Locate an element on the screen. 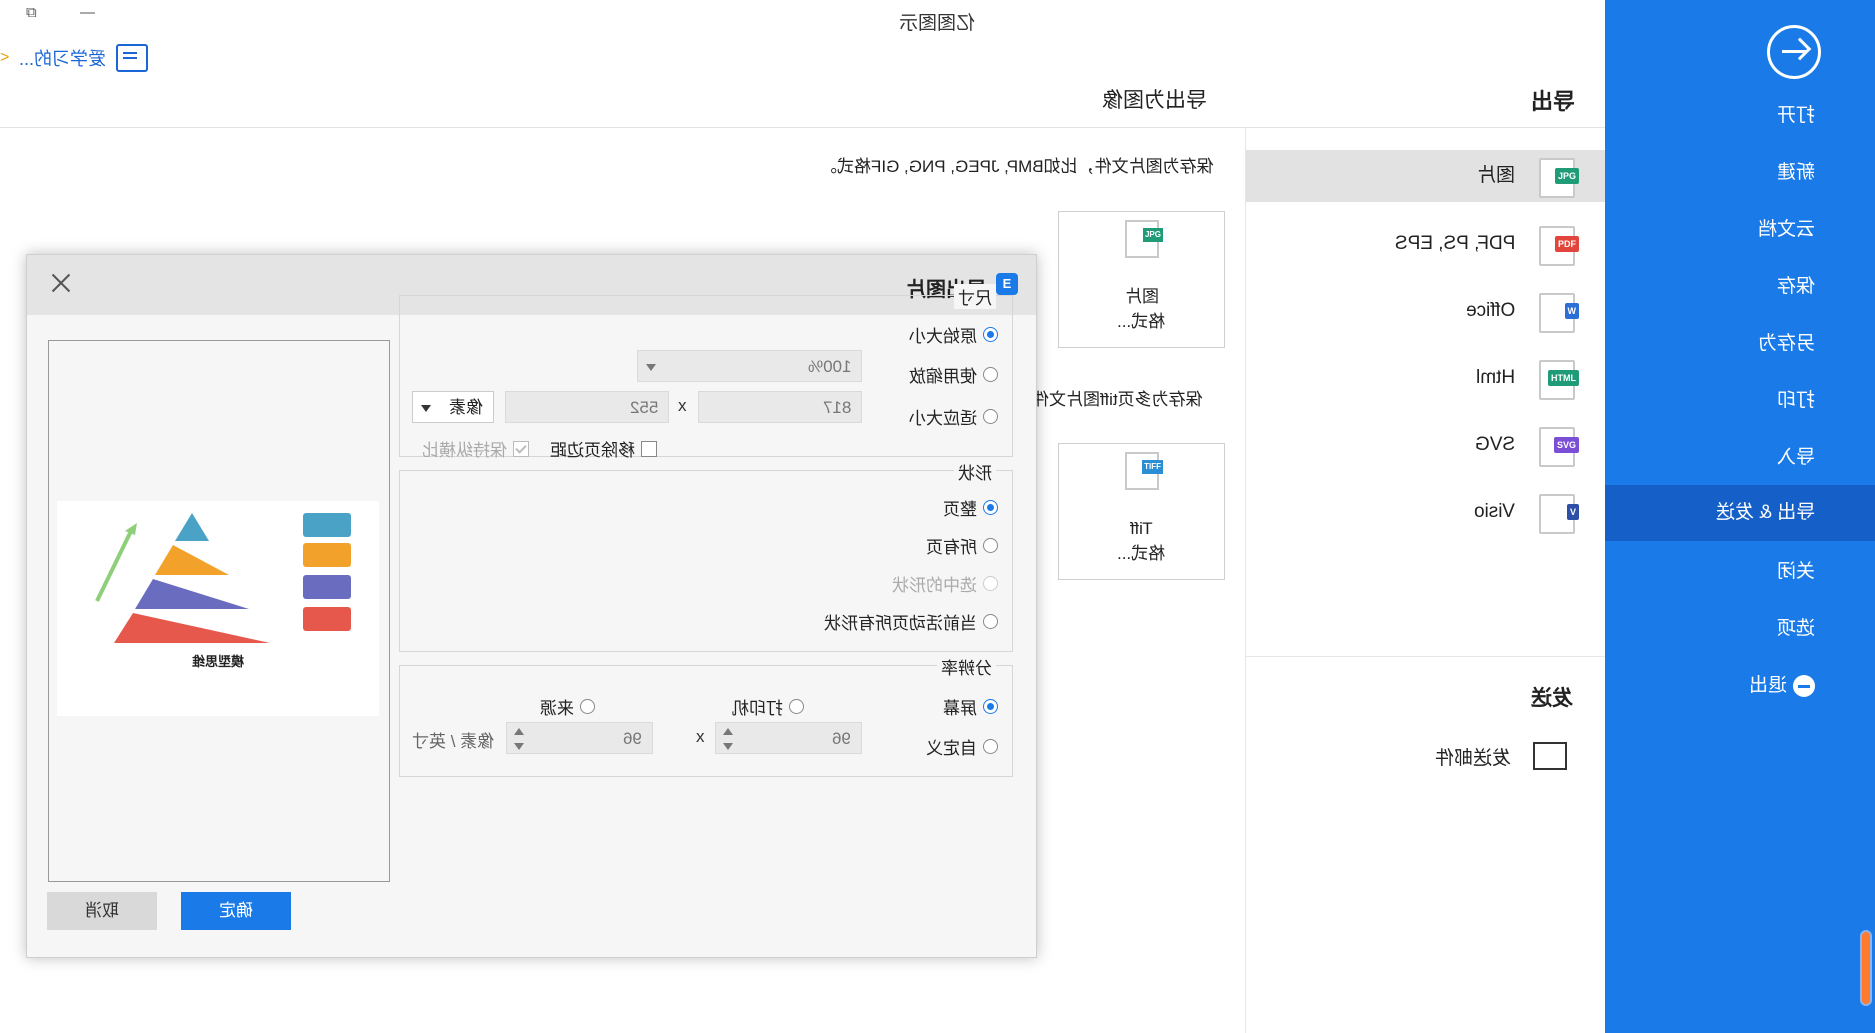 Image resolution: width=1875 pixels, height=1033 pixels. image-description: 保存为图片文件，比如BMP, JPEG, PNG, GIF格式。 is located at coordinates (1017, 166).